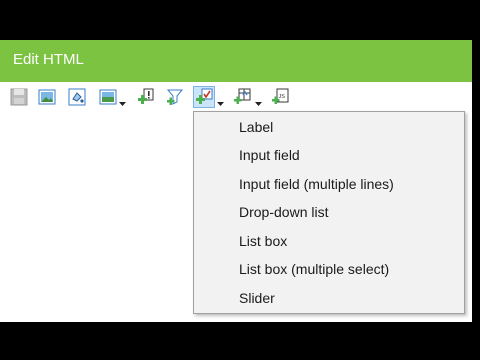  What do you see at coordinates (257, 298) in the screenshot?
I see `menu-item-text: Slider` at bounding box center [257, 298].